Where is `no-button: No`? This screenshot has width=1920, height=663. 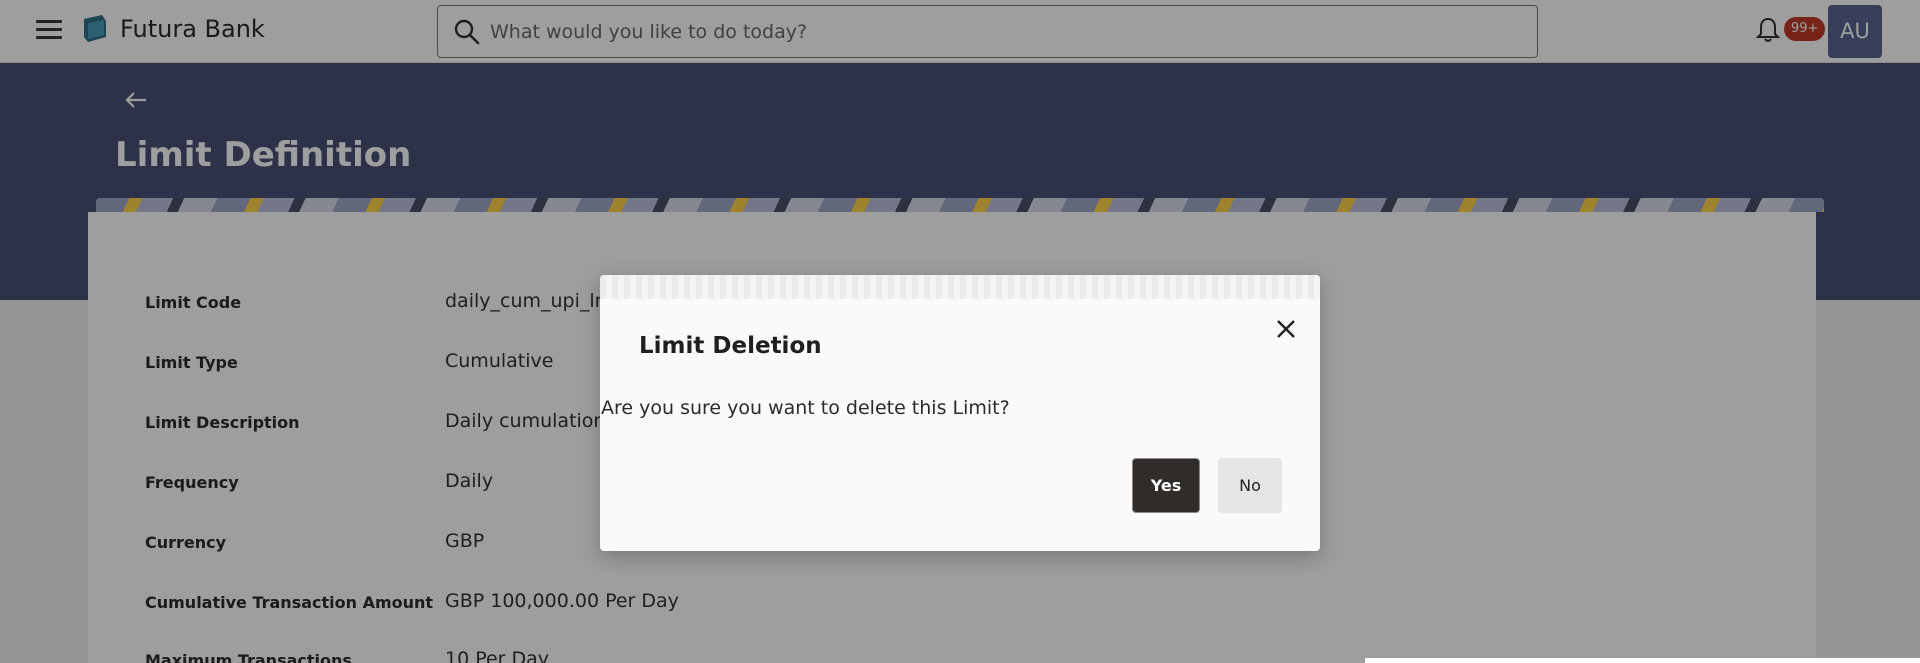 no-button: No is located at coordinates (1250, 485).